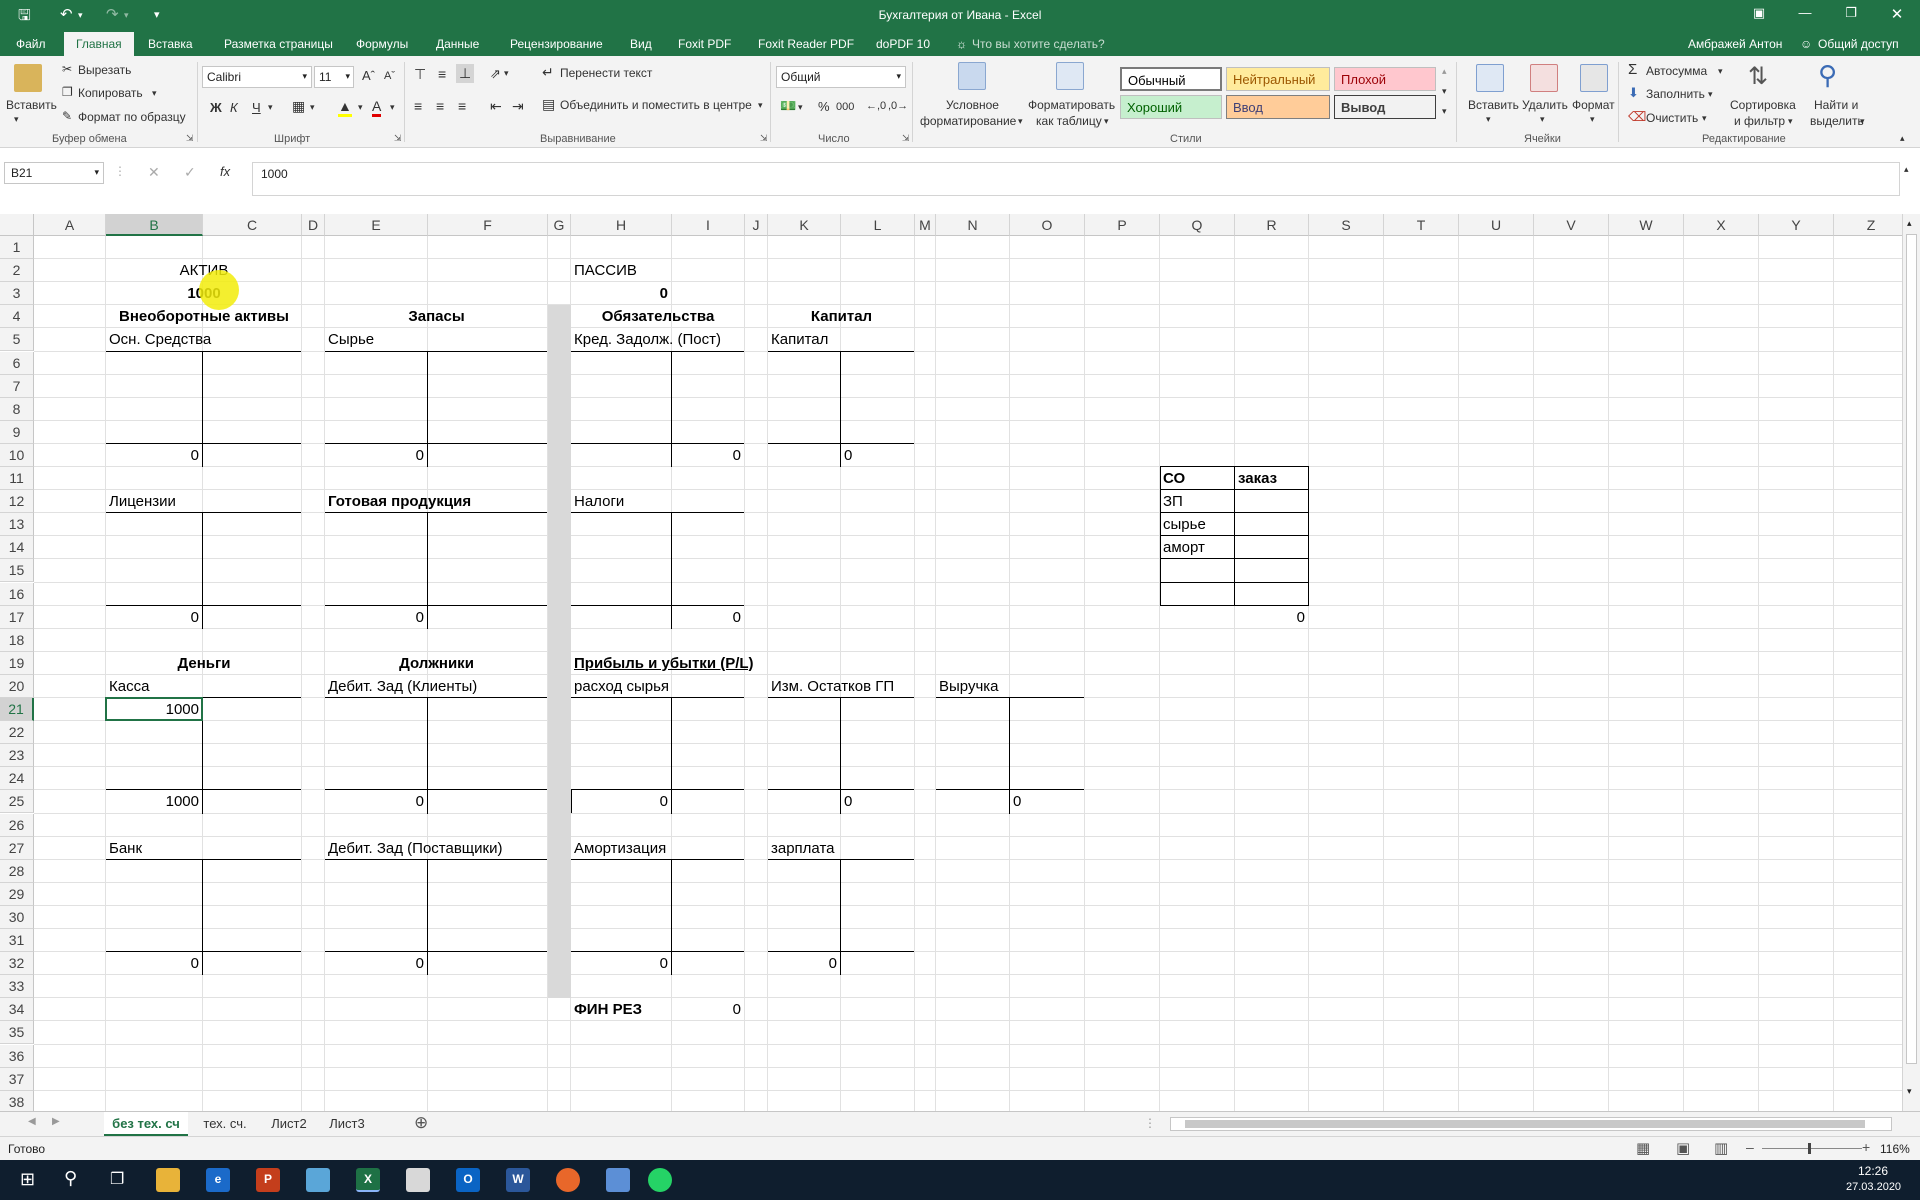  What do you see at coordinates (31, 105) in the screenshot?
I see `paste-button: Вставить` at bounding box center [31, 105].